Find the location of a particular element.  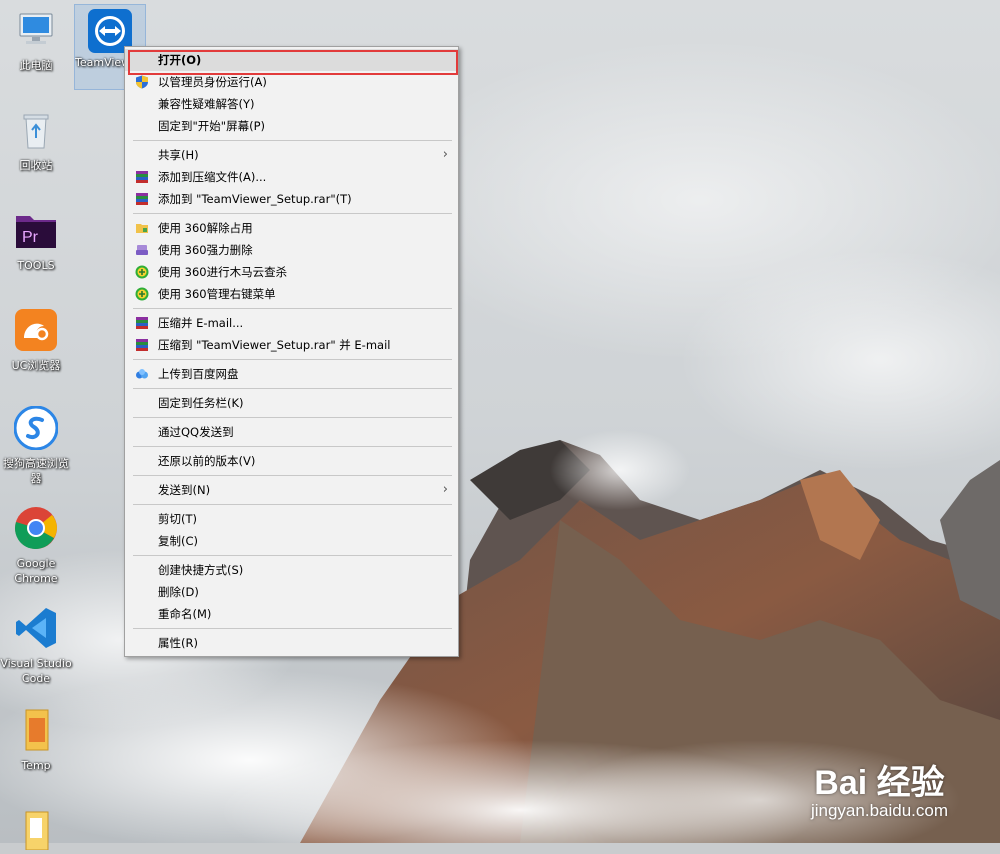

menu-item-label: 使用 360解除占用 is located at coordinates (205, 228).